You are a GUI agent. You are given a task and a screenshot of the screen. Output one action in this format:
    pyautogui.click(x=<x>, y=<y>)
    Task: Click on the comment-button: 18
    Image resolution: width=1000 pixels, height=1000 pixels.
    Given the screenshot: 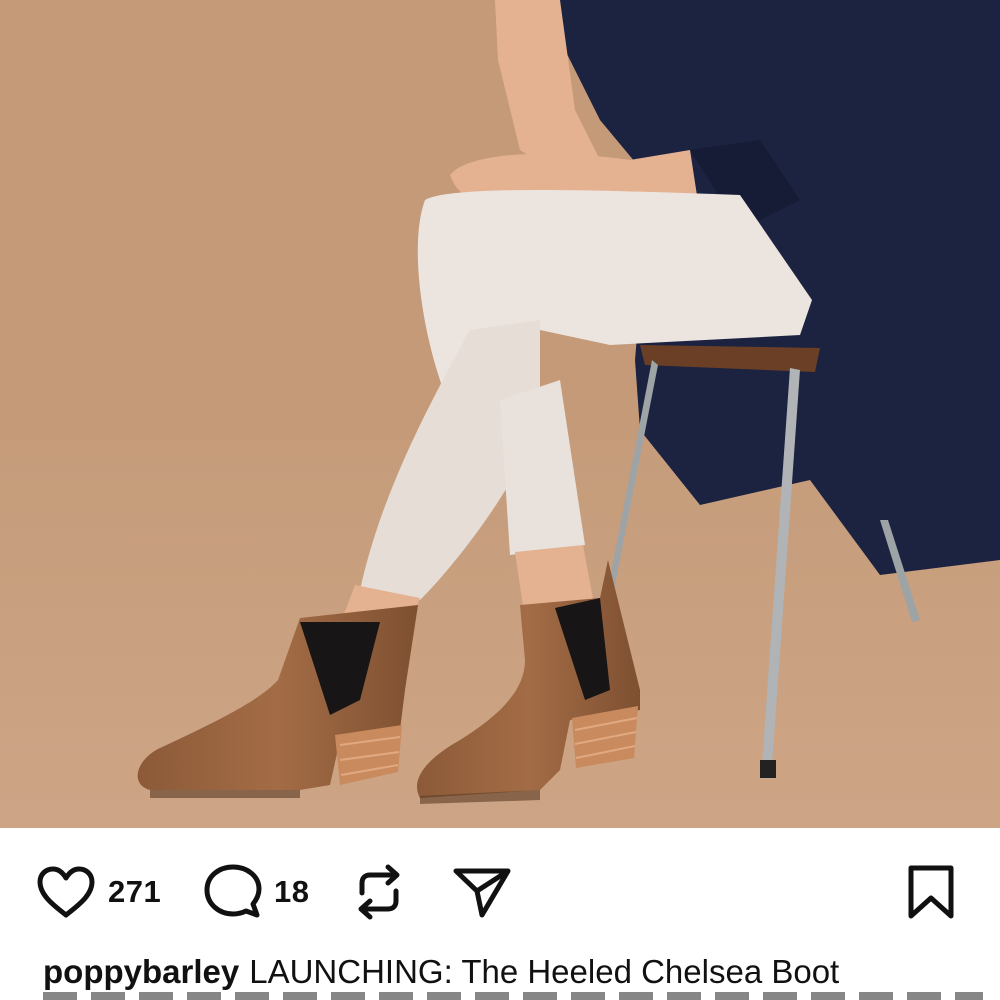 What is the action you would take?
    pyautogui.click(x=256, y=892)
    